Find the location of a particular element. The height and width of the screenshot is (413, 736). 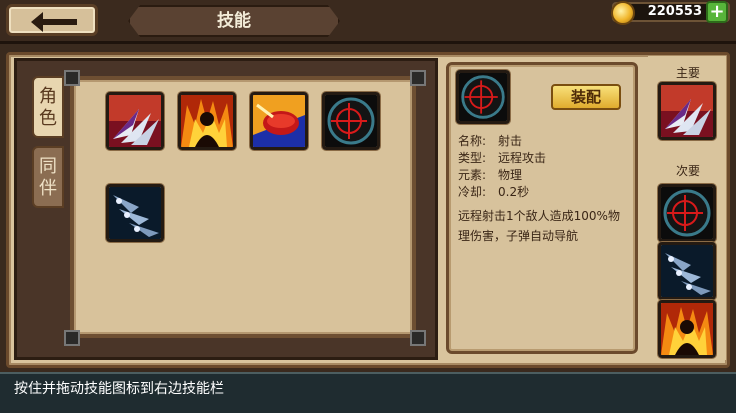

tab-role-label: 角 色 is located at coordinates (48, 107).